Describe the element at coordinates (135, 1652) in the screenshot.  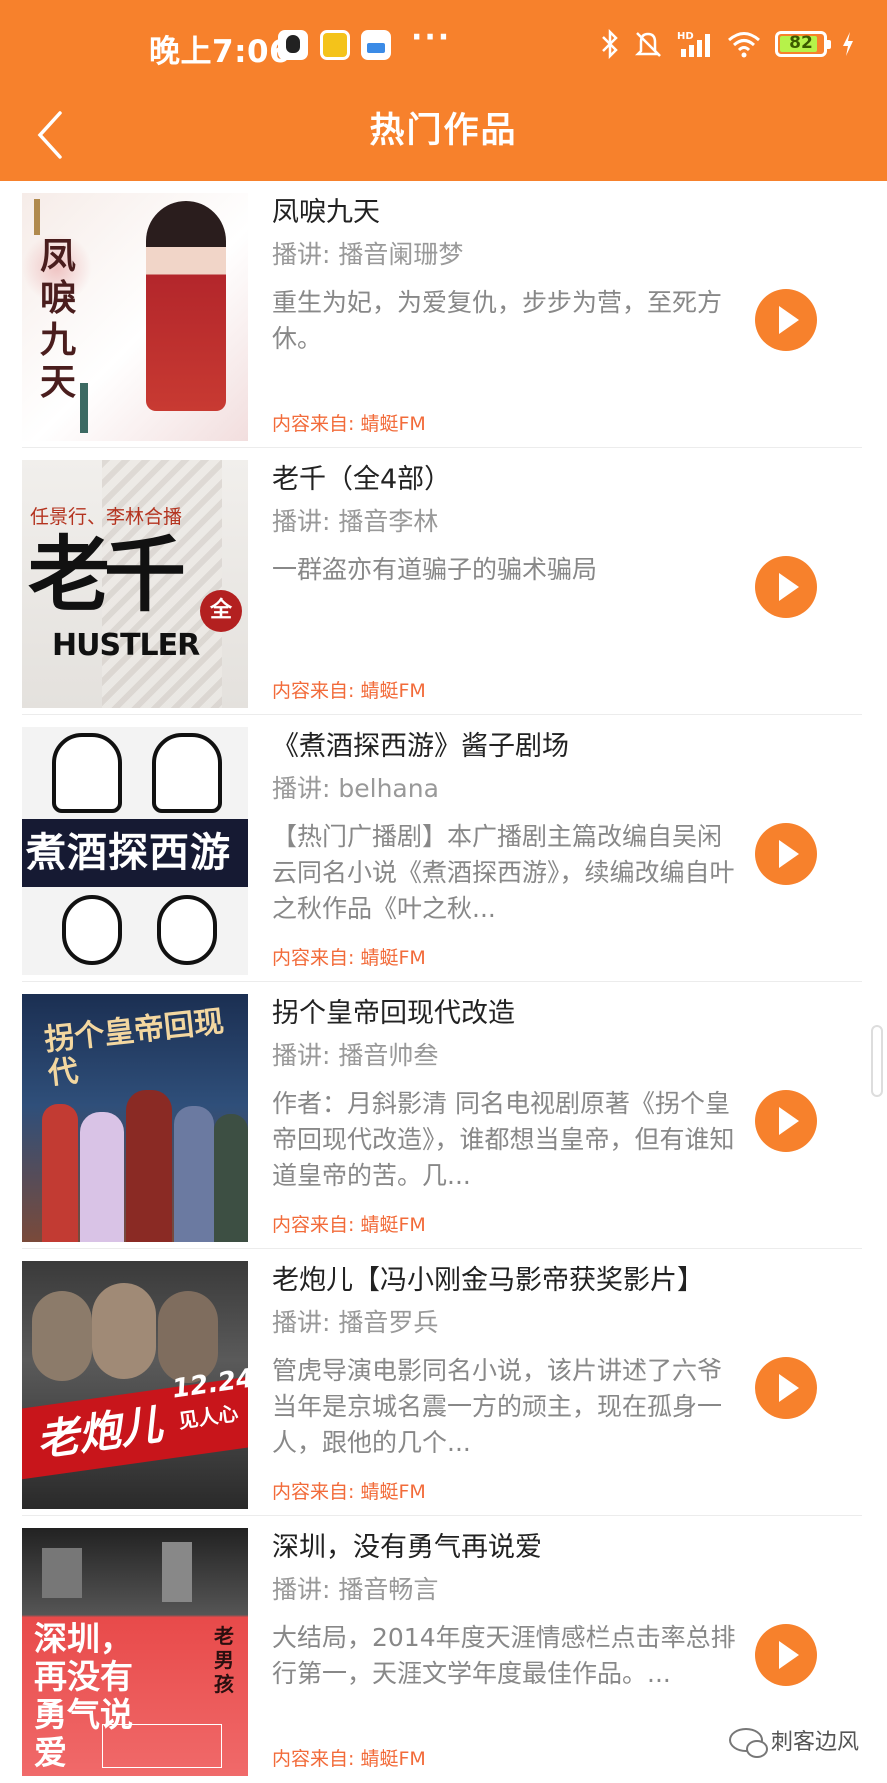
I see `cover-image: 深圳，再没有勇气说爱 老男孩` at that location.